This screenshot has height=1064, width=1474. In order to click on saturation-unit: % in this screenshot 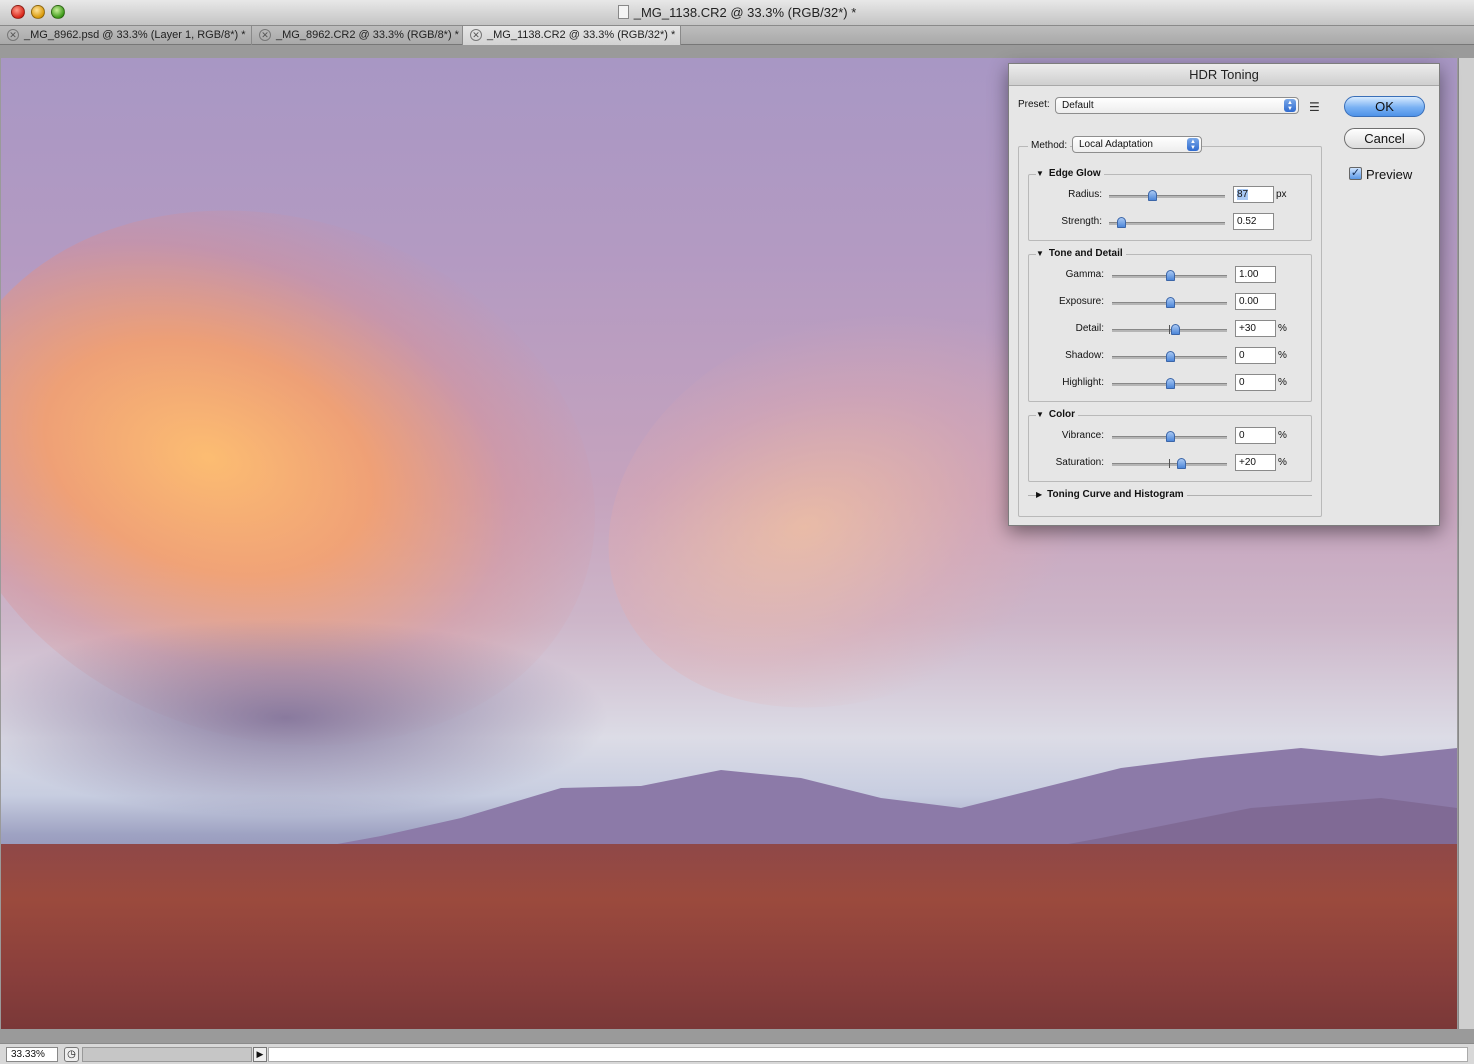, I will do `click(1282, 462)`.